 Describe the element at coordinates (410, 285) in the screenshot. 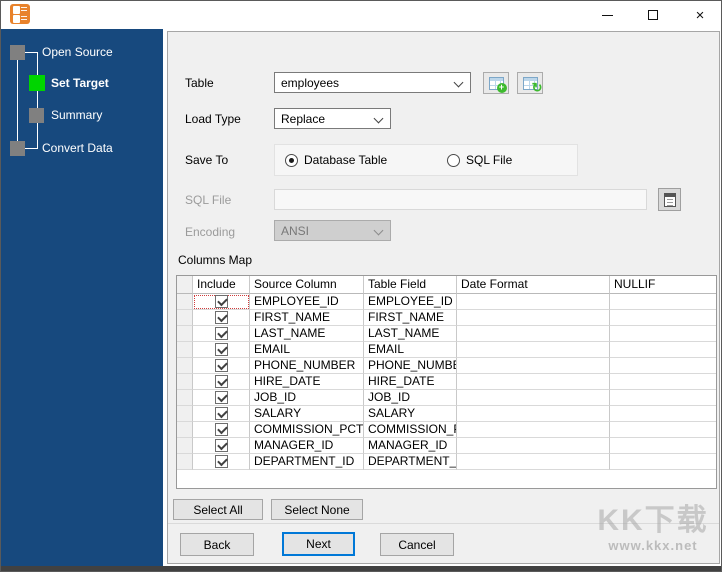

I see `grid-header-table-field: Table Field` at that location.